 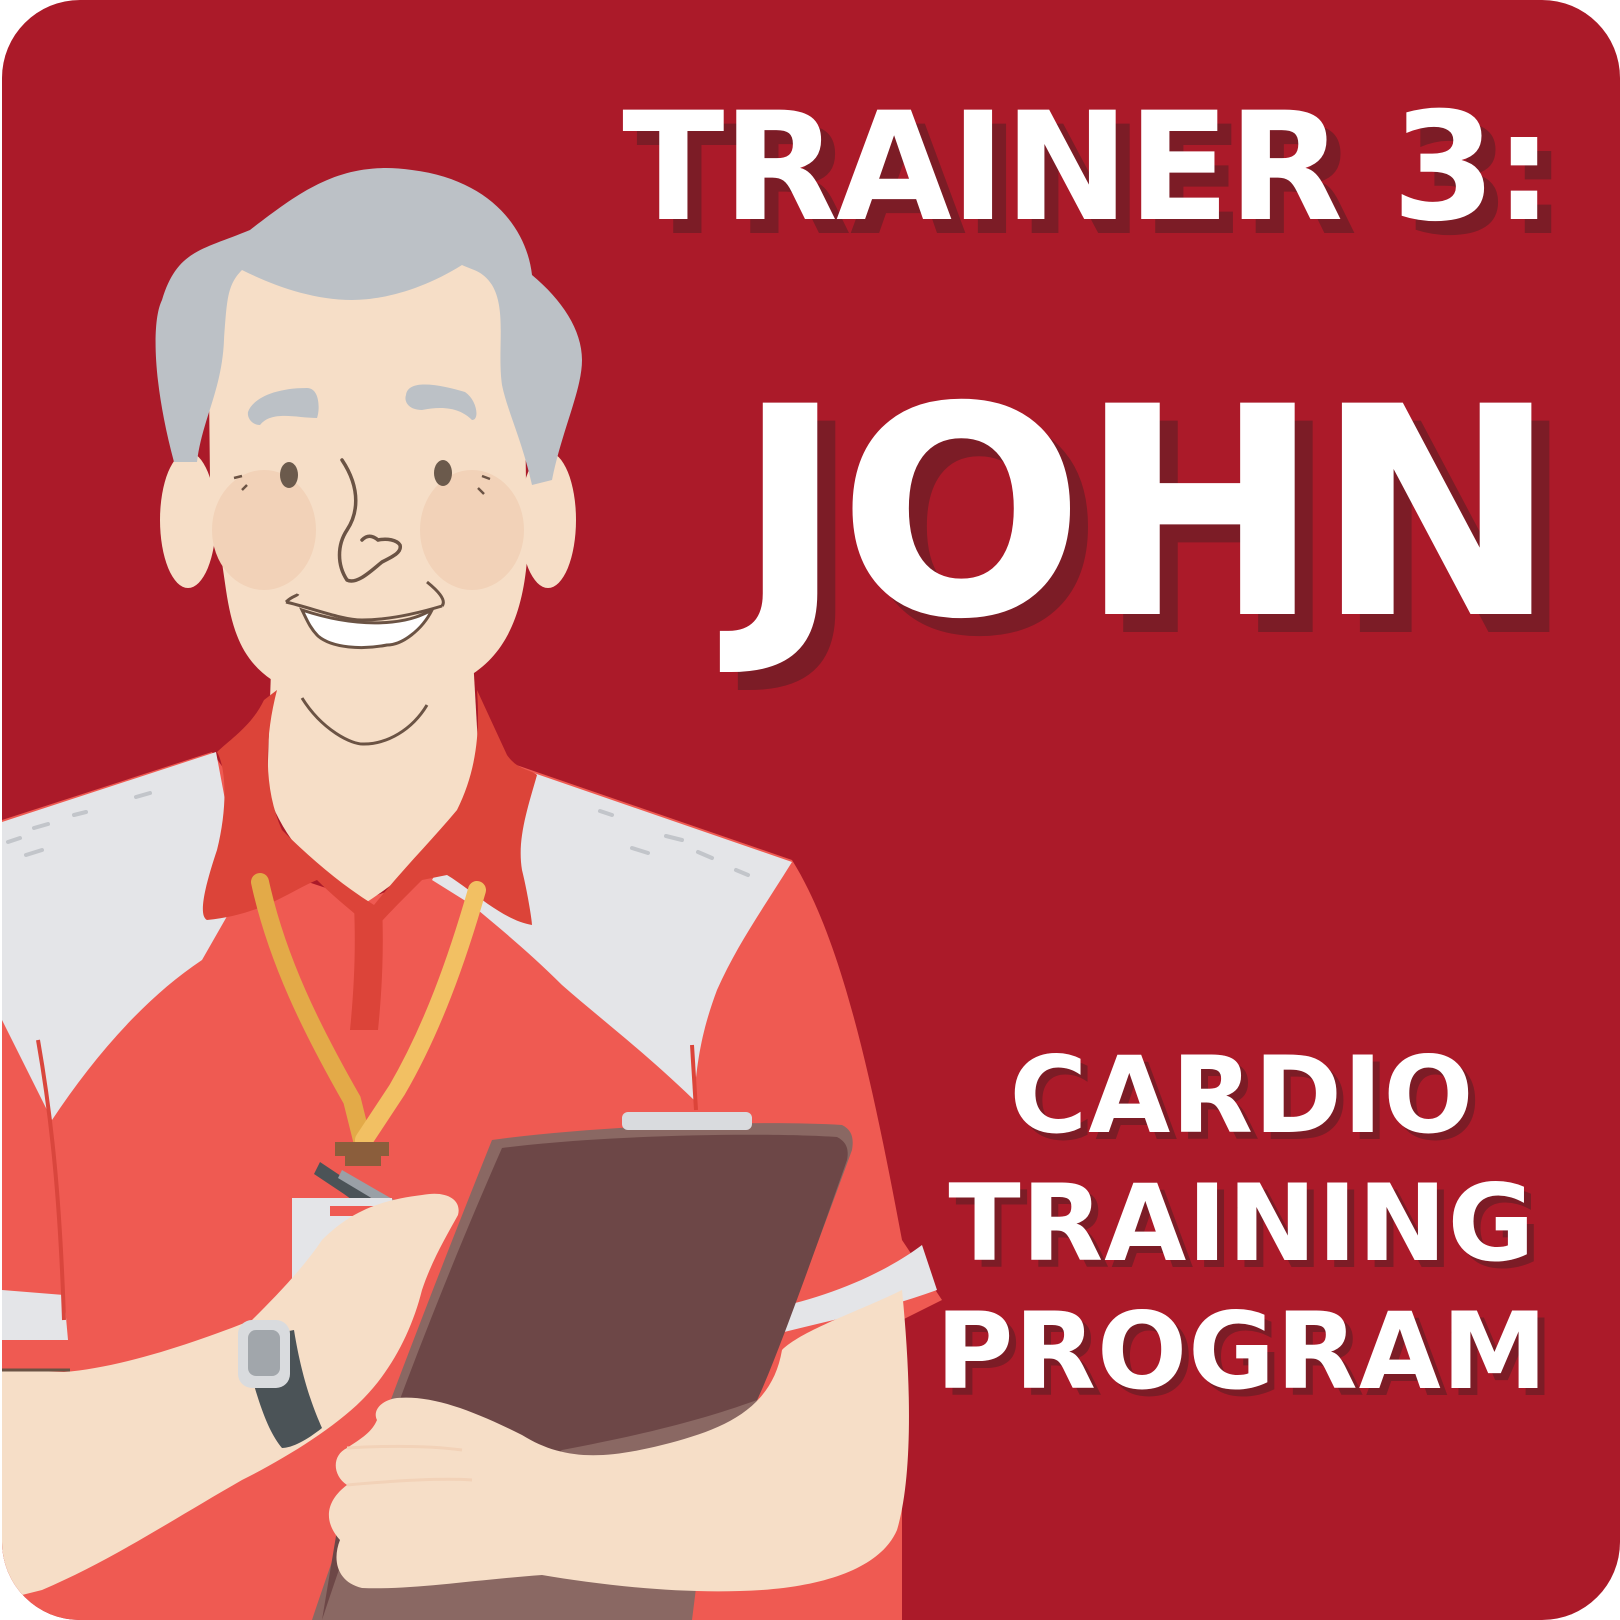 What do you see at coordinates (1242, 1351) in the screenshot?
I see `program-line-3: PROGRAM` at bounding box center [1242, 1351].